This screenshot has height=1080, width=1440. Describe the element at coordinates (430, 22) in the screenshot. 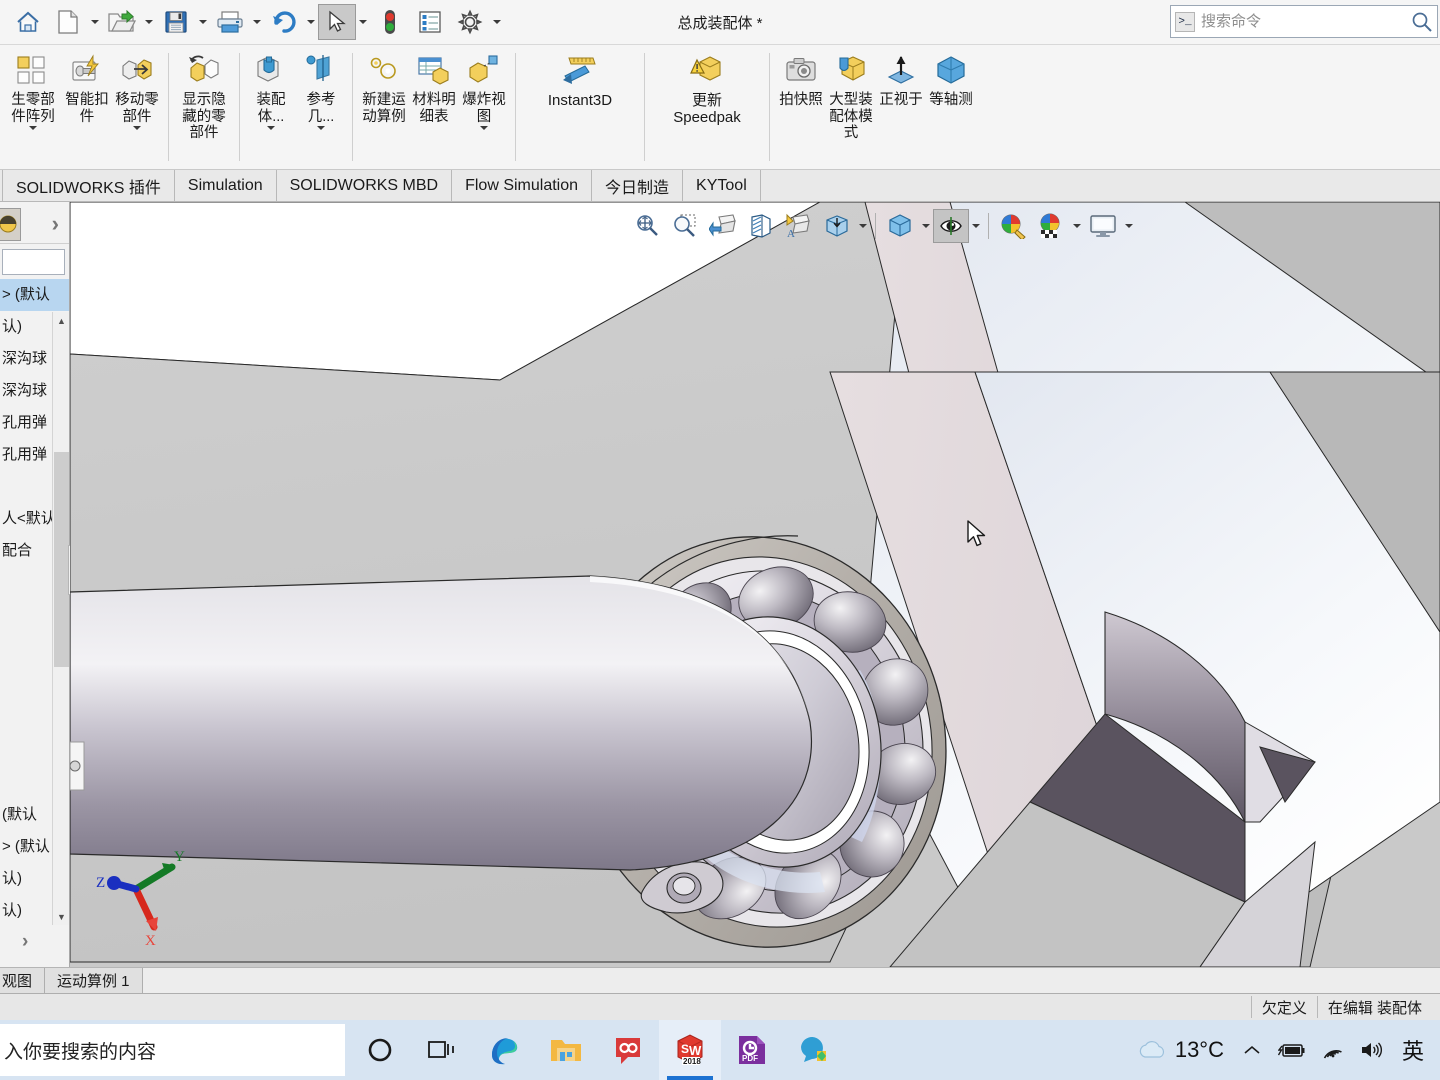

I see `options-list-icon` at that location.